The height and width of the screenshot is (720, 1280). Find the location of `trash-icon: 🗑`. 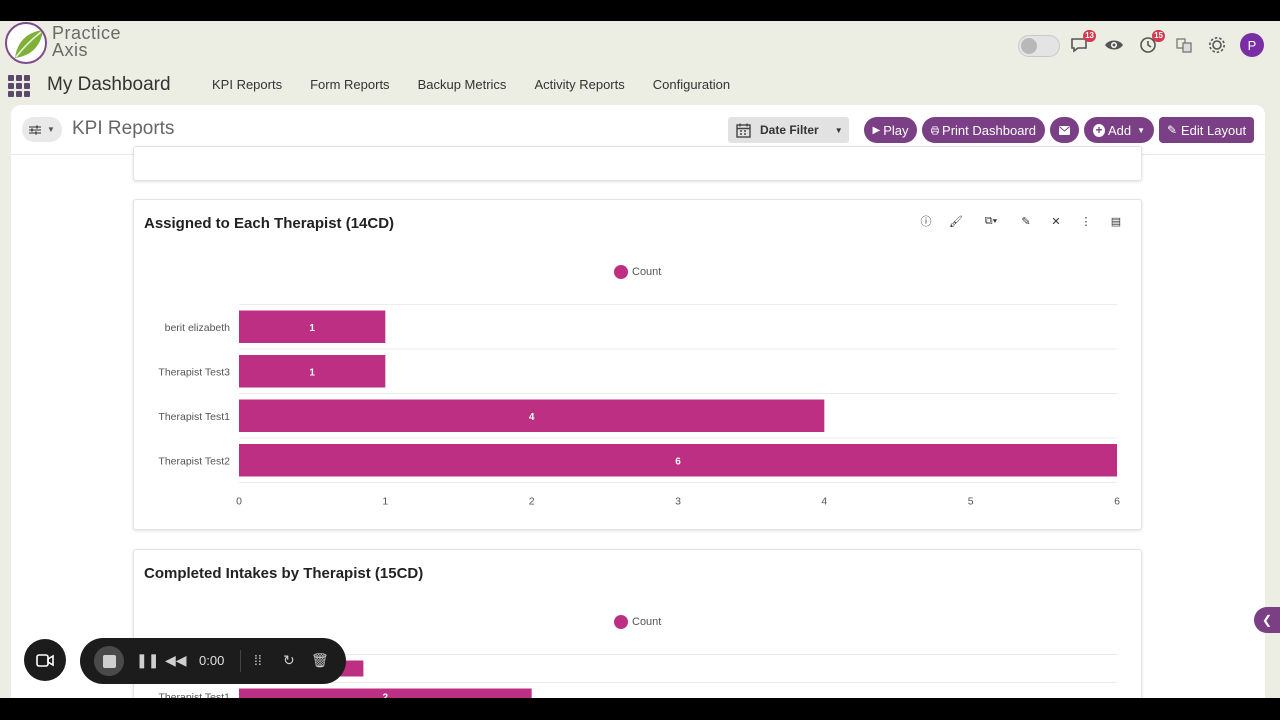

trash-icon: 🗑 is located at coordinates (320, 660).